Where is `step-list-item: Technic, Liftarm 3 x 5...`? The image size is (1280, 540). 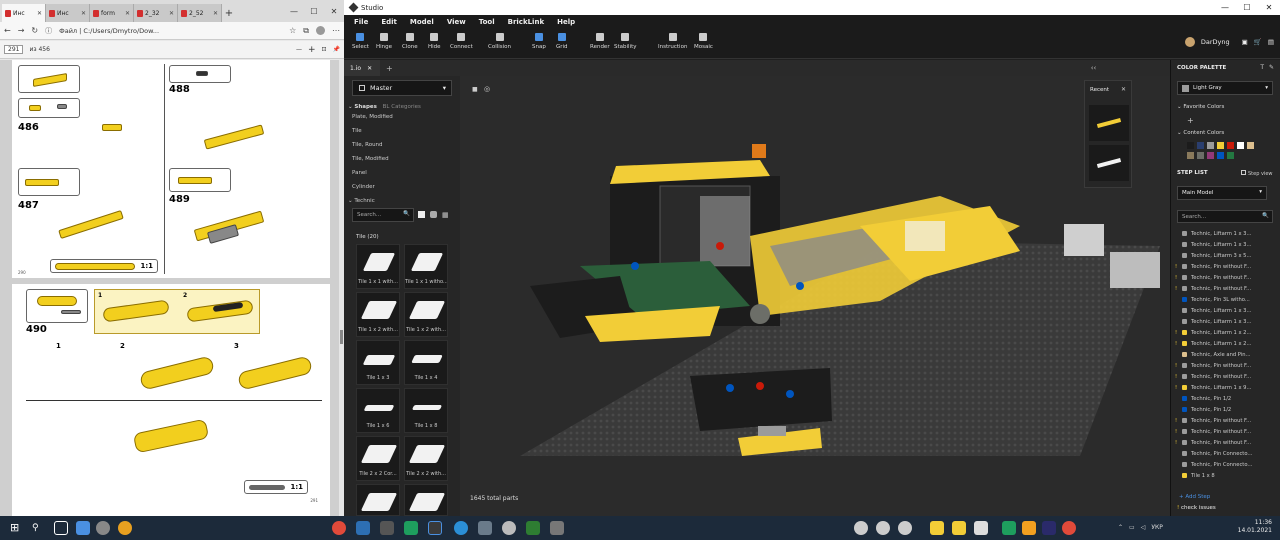 step-list-item: Technic, Liftarm 3 x 5... is located at coordinates (1223, 255).